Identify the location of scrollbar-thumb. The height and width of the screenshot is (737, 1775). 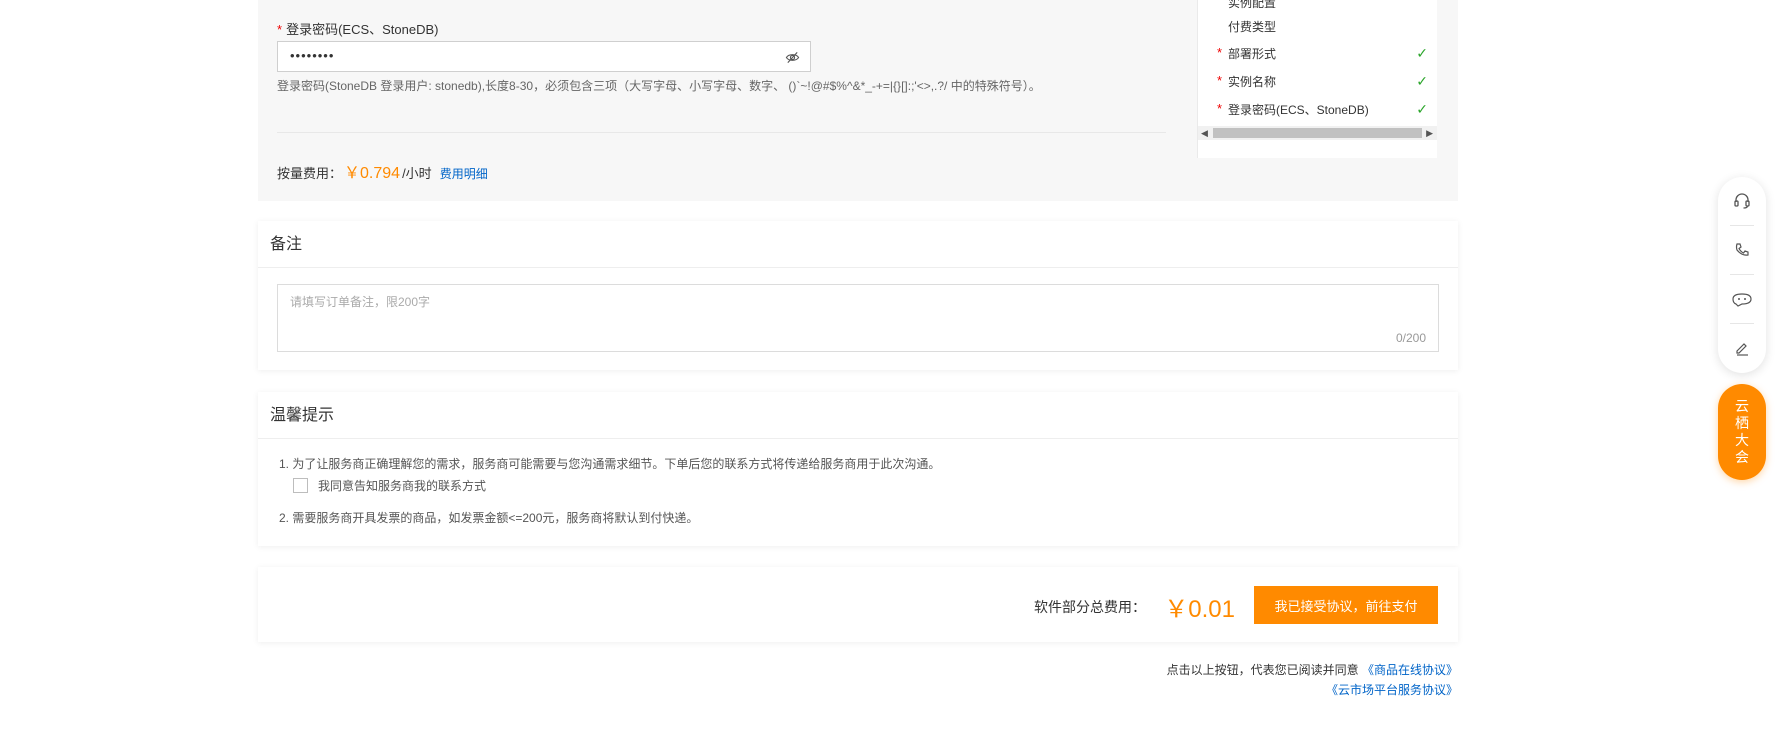
(1317, 133).